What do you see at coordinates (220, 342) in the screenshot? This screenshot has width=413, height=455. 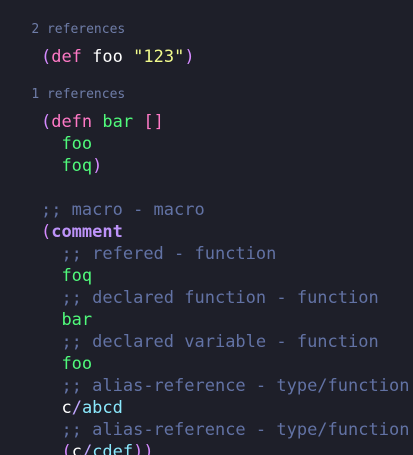 I see `line-comment: ;; declared variable - function` at bounding box center [220, 342].